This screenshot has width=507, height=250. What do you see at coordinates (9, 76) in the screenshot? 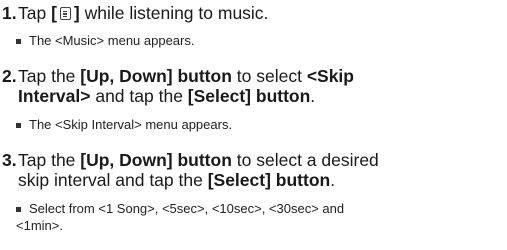
I see `step-2-number: 2.` at bounding box center [9, 76].